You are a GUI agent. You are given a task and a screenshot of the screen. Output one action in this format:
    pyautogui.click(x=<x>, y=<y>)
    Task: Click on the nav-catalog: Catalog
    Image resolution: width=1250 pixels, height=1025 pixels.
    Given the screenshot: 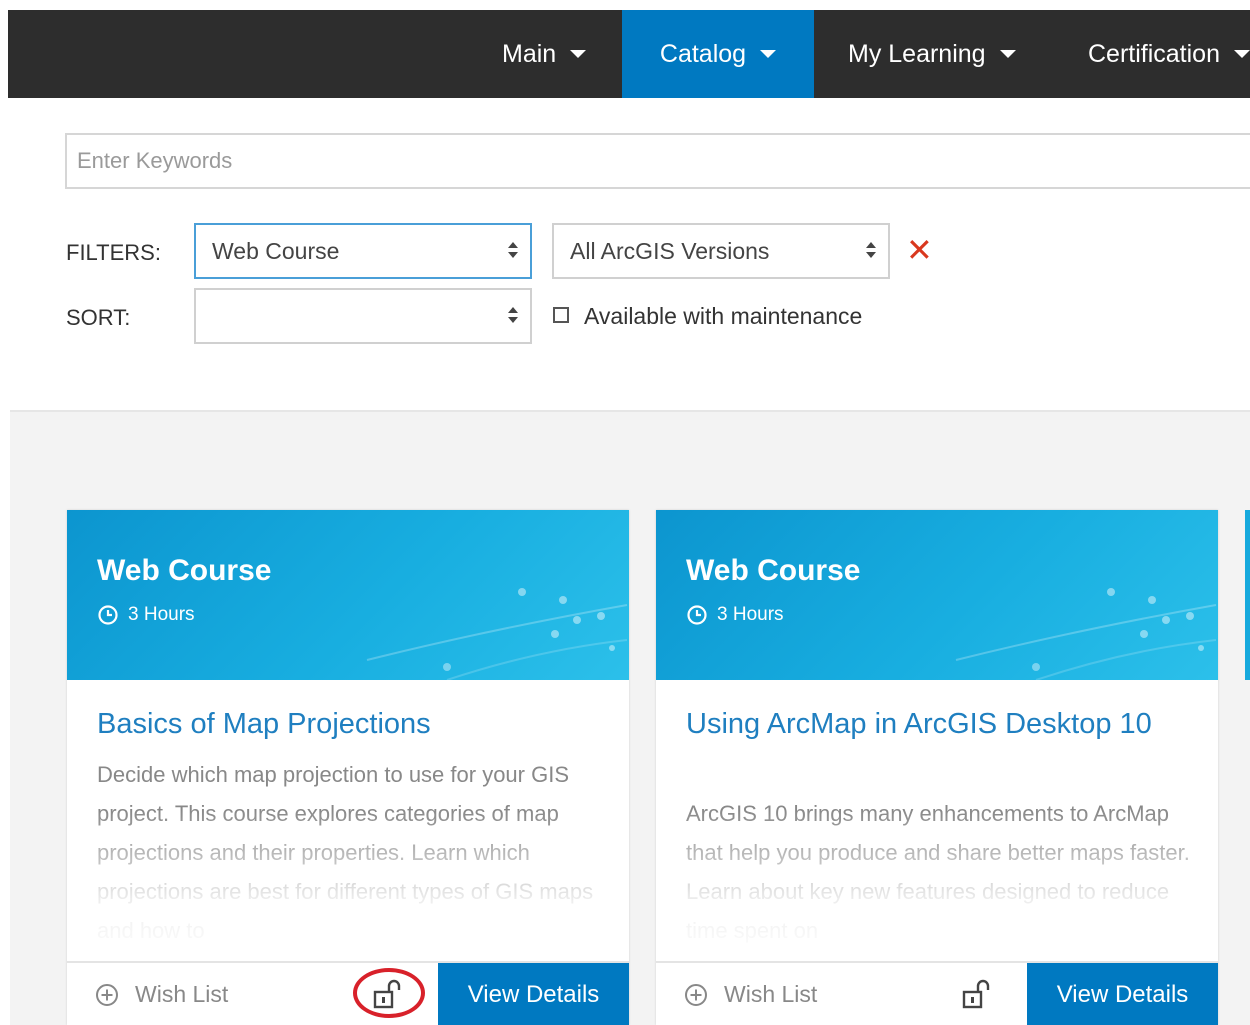 What is the action you would take?
    pyautogui.click(x=718, y=54)
    